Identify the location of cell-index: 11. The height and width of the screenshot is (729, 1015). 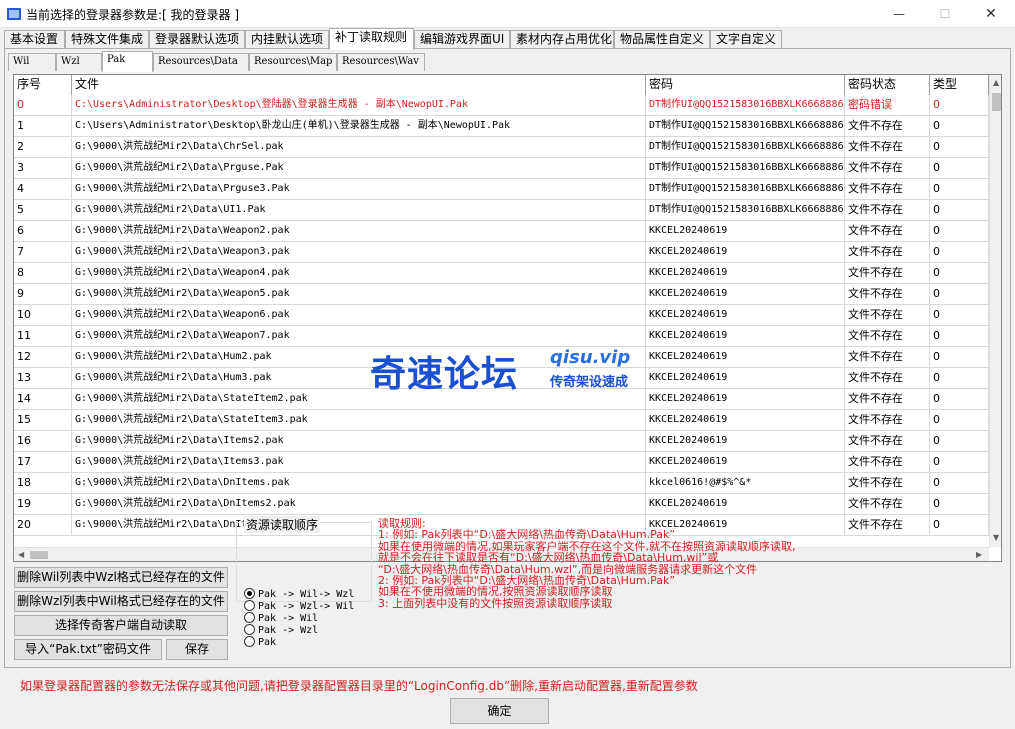
(43, 336).